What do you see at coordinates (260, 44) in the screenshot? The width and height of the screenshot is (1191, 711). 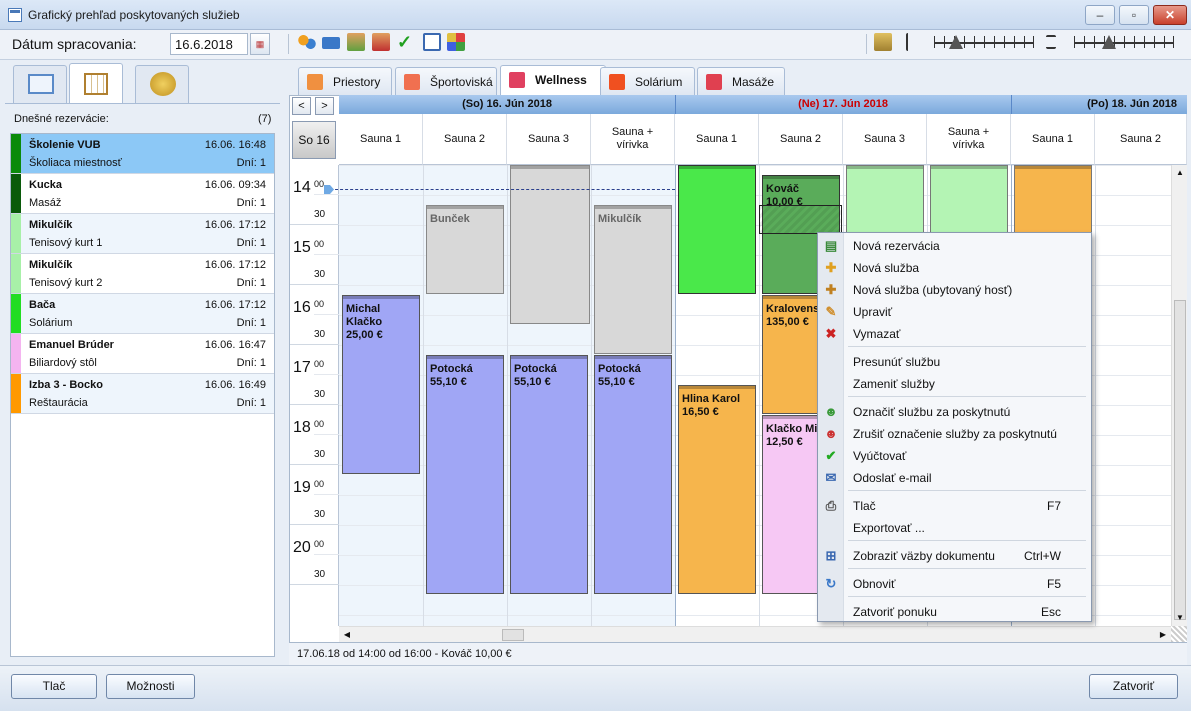 I see `calendar-picker-icon: ▦` at bounding box center [260, 44].